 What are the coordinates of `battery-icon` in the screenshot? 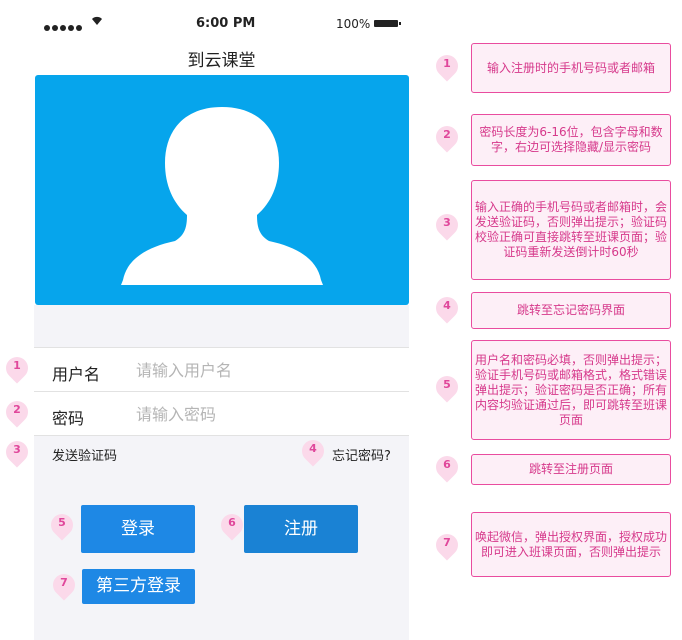 It's located at (386, 23).